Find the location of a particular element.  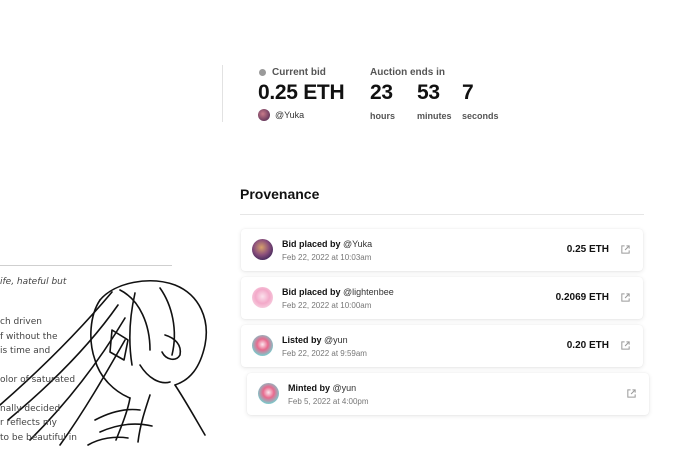

event-action: Listed by is located at coordinates (302, 340).